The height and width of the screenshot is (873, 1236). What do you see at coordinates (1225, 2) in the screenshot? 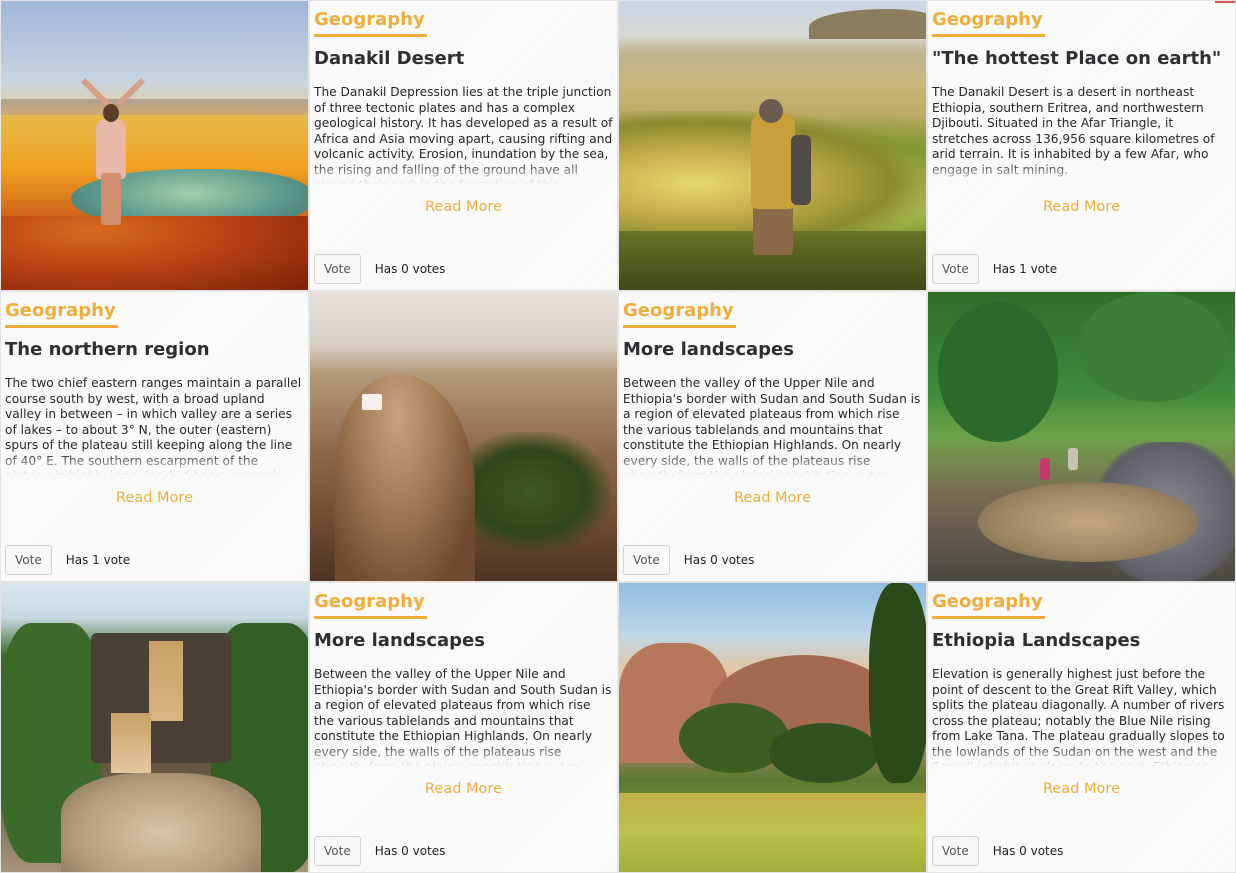
I see `accent-strip` at bounding box center [1225, 2].